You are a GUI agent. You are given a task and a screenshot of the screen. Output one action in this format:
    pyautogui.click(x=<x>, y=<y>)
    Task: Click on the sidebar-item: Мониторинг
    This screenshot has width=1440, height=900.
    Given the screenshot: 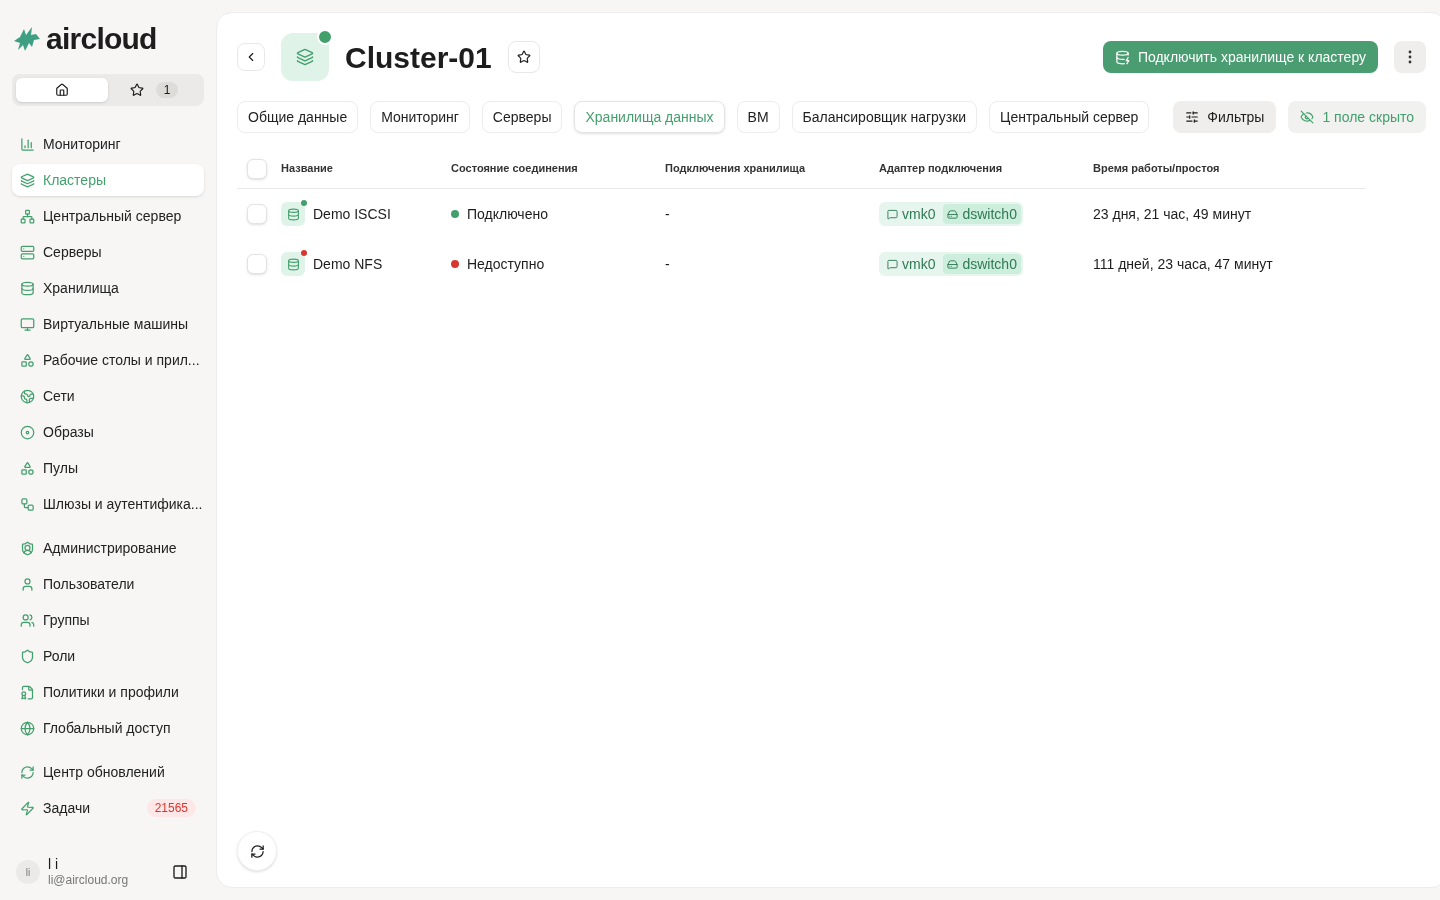 What is the action you would take?
    pyautogui.click(x=108, y=144)
    